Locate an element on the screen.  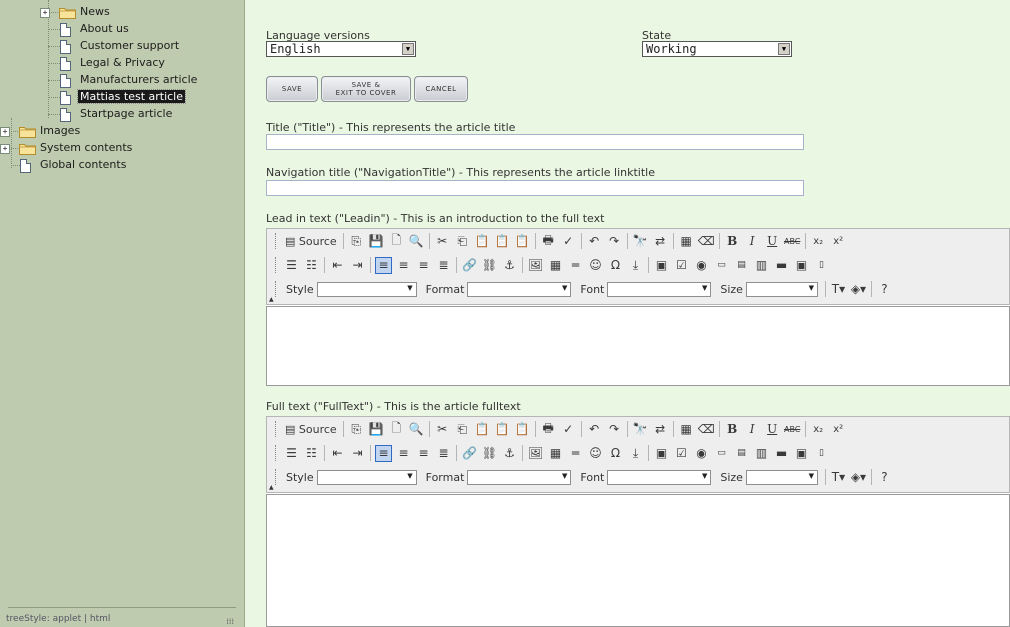
tree-item: News is located at coordinates (95, 11).